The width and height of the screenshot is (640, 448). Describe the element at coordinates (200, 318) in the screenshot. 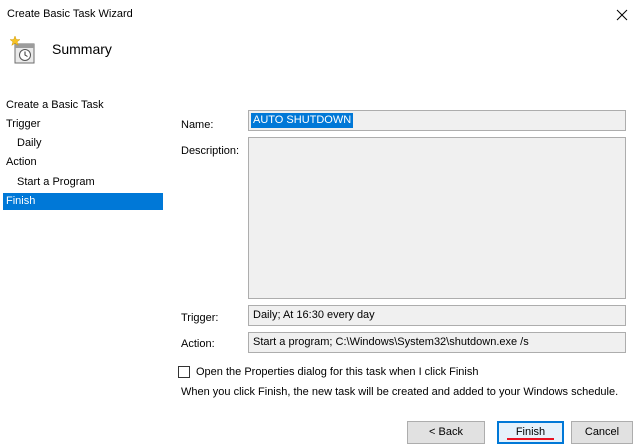

I see `trigger-label: Trigger:` at that location.